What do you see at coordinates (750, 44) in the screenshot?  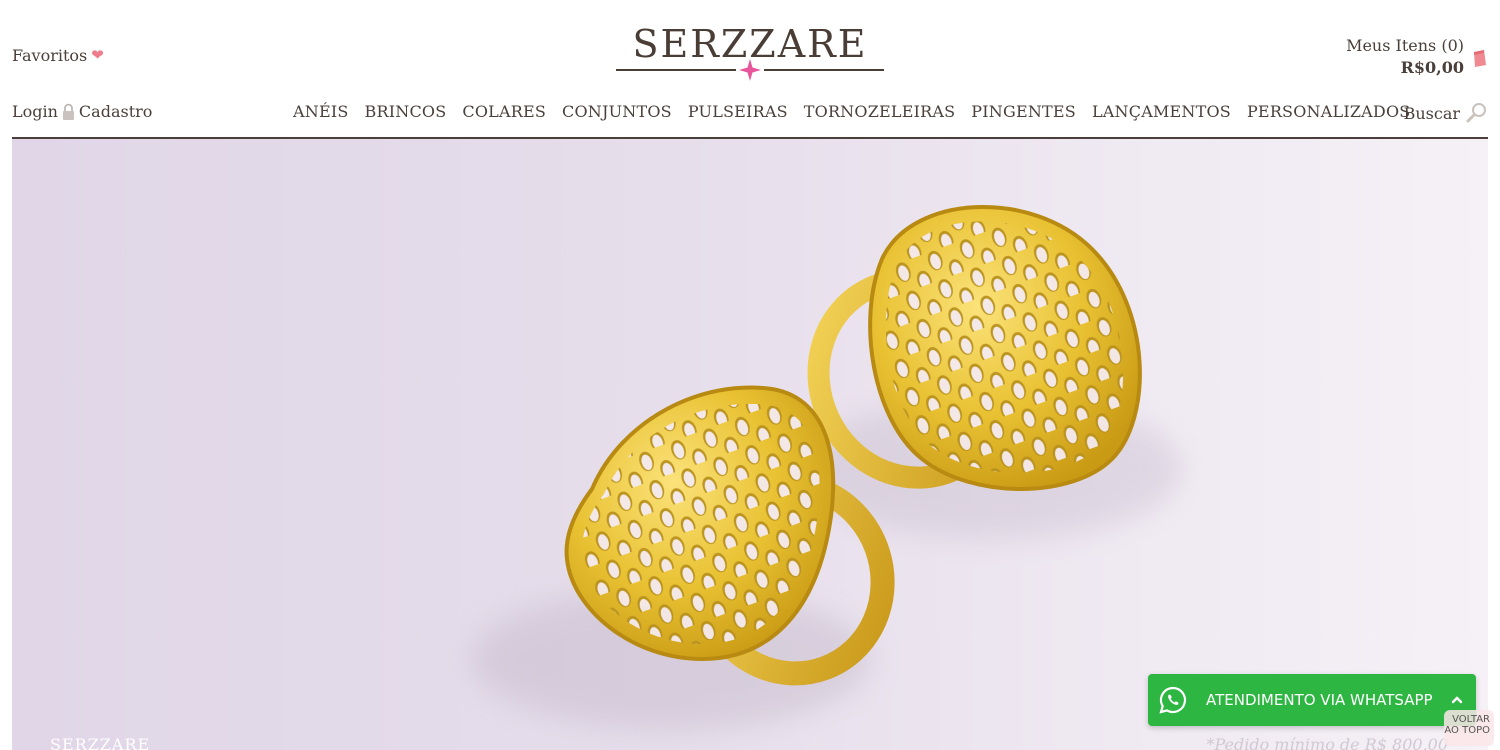 I see `brand-logo-text: SERZZARE` at bounding box center [750, 44].